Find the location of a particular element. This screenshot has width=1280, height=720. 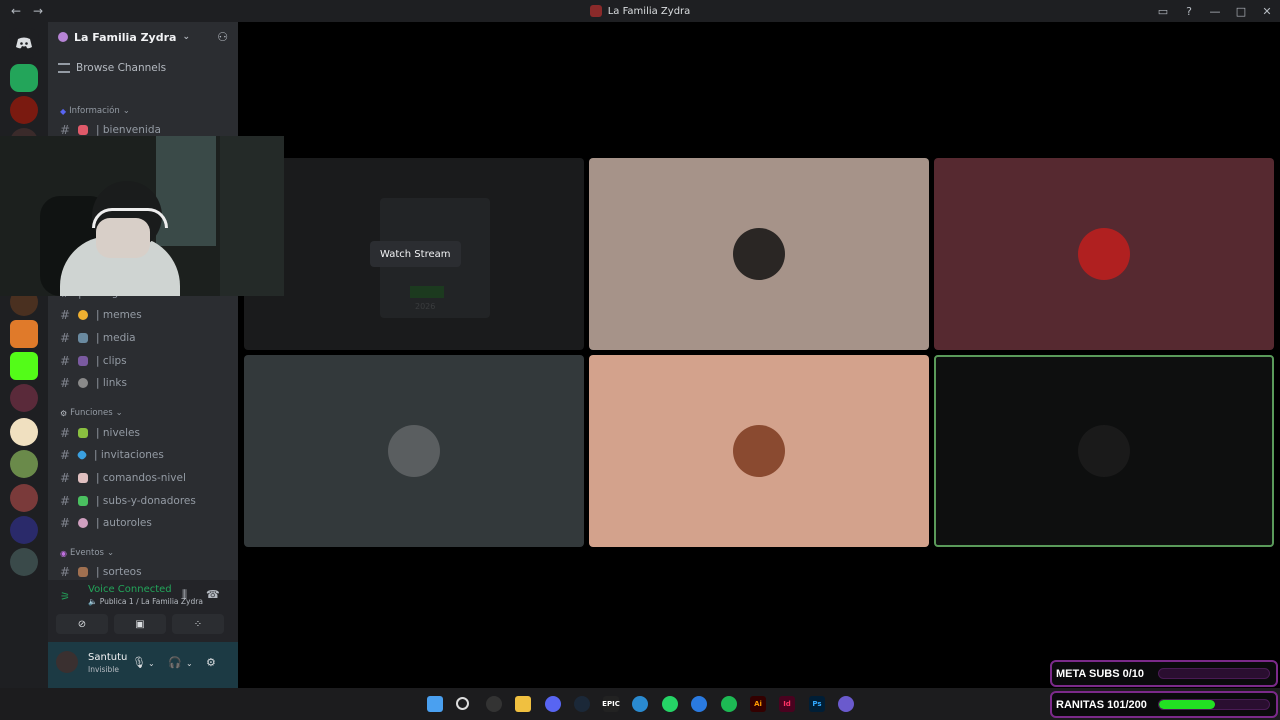

stream-tile: 2026 Watch Stream is located at coordinates (414, 254).